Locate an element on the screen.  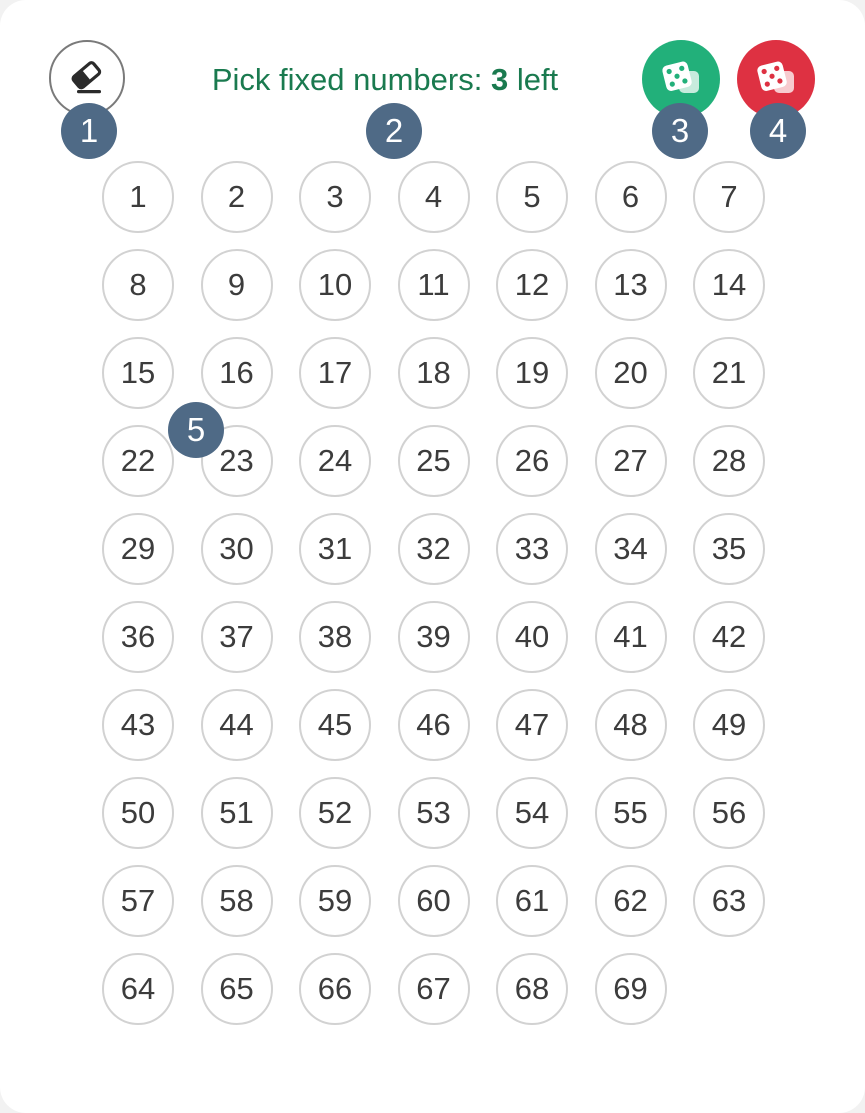
number-ball: 33 is located at coordinates (532, 549).